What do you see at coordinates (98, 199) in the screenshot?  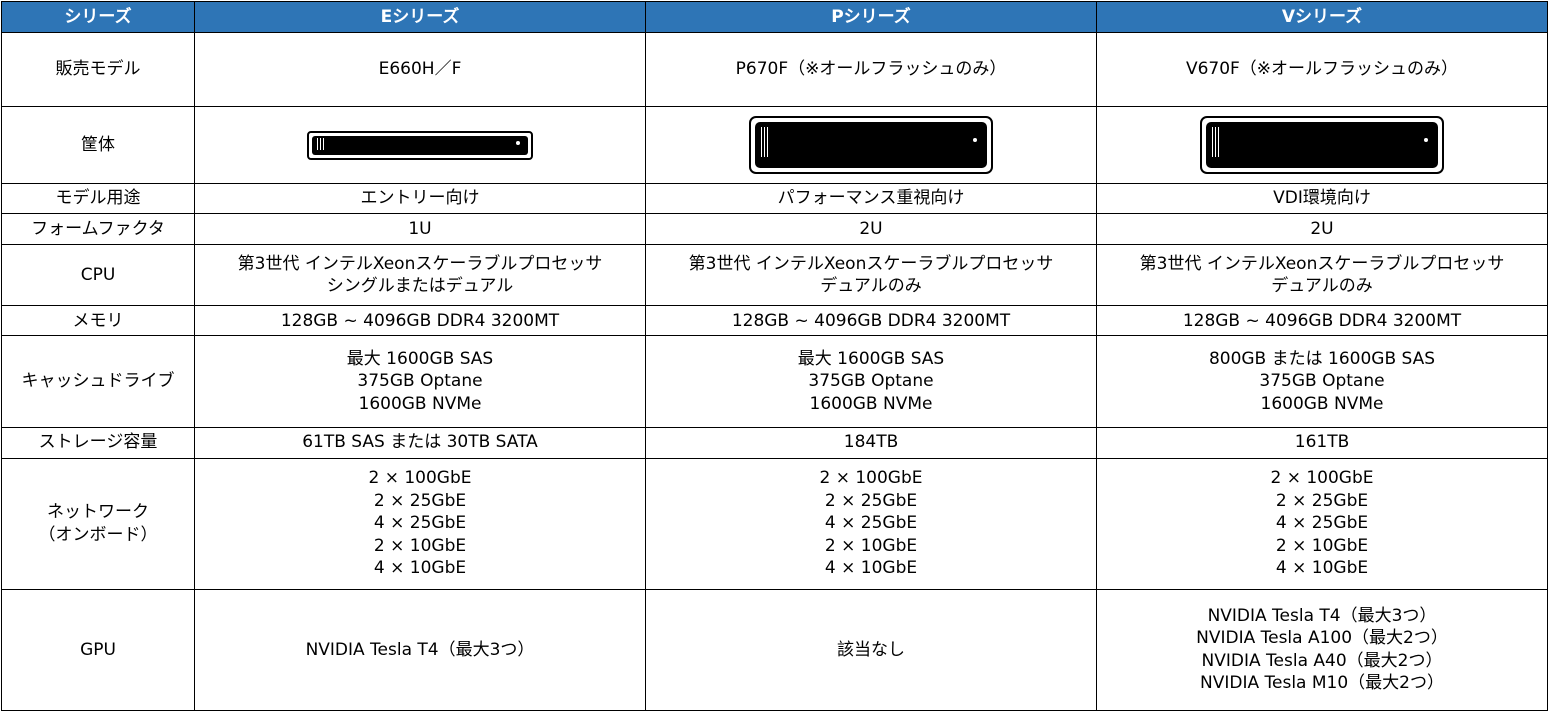 I see `row-label-usage: モデル用途` at bounding box center [98, 199].